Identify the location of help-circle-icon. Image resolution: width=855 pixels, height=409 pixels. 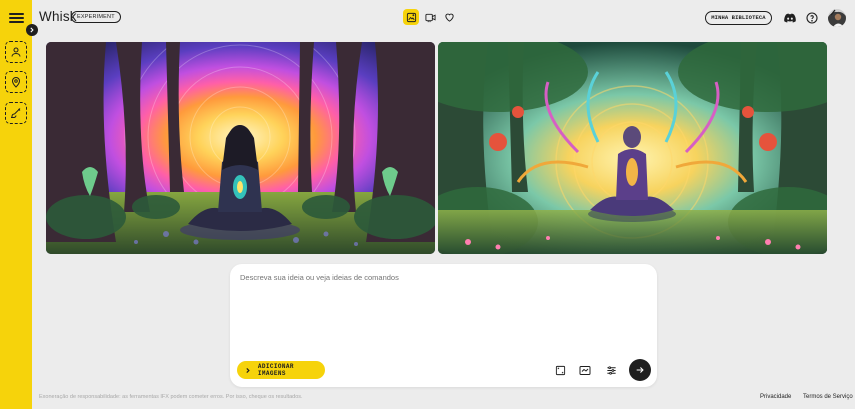
(812, 18).